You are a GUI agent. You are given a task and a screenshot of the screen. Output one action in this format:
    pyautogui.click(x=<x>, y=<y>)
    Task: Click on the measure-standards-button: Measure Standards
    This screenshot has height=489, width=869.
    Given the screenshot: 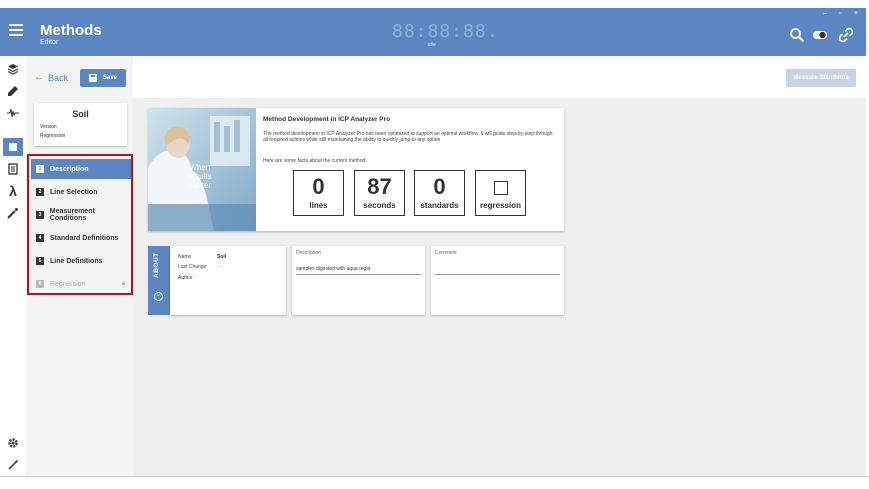 What is the action you would take?
    pyautogui.click(x=821, y=78)
    